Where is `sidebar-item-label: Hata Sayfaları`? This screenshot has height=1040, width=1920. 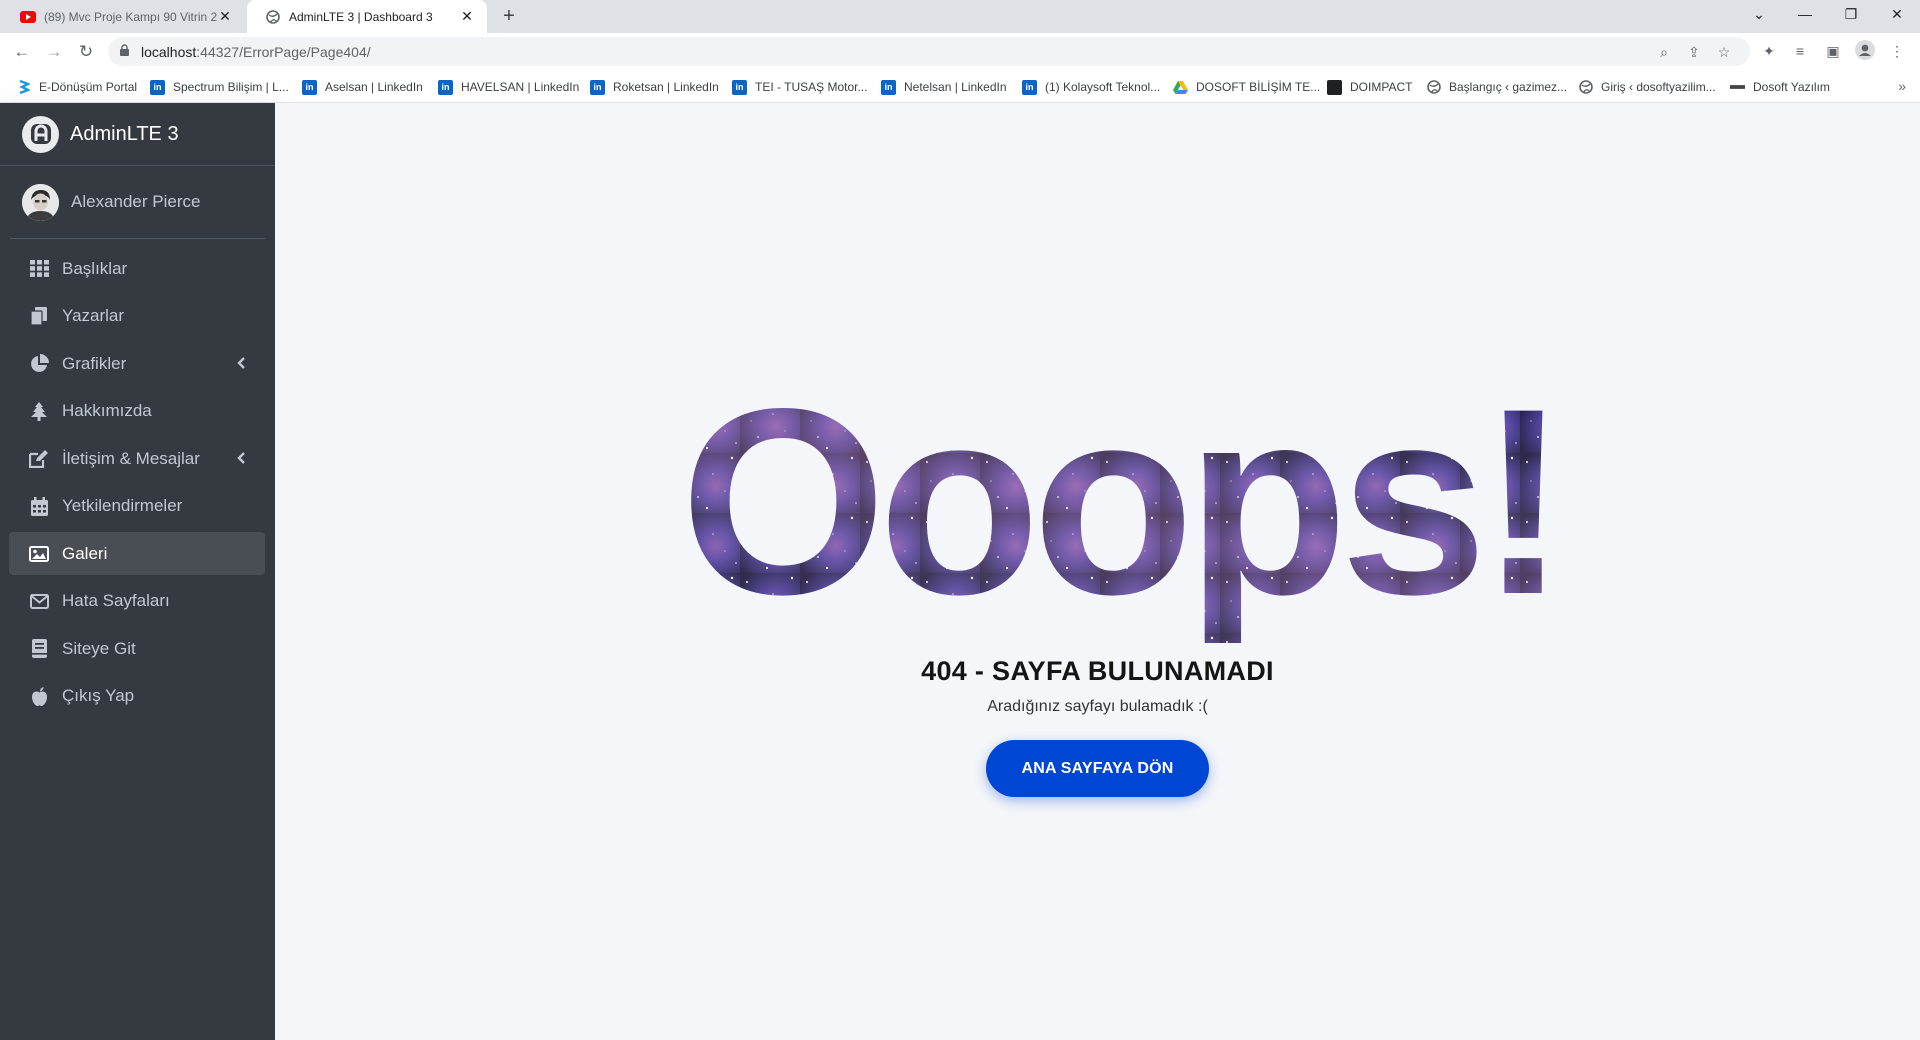 sidebar-item-label: Hata Sayfaları is located at coordinates (116, 600).